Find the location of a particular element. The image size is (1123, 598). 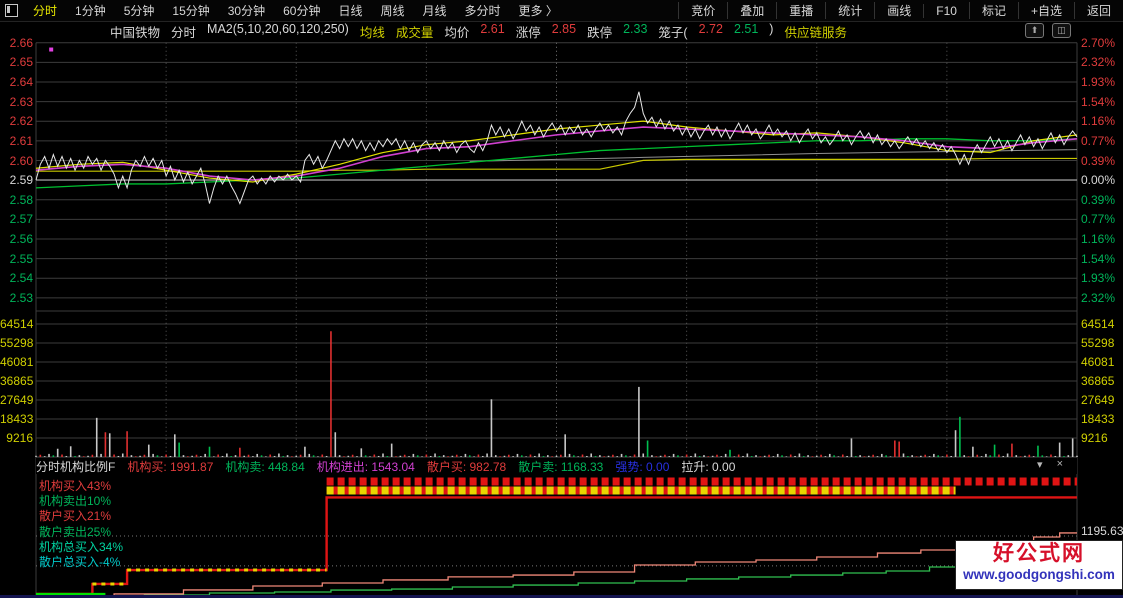

pct-axis-label: 64514 is located at coordinates (1098, 324).